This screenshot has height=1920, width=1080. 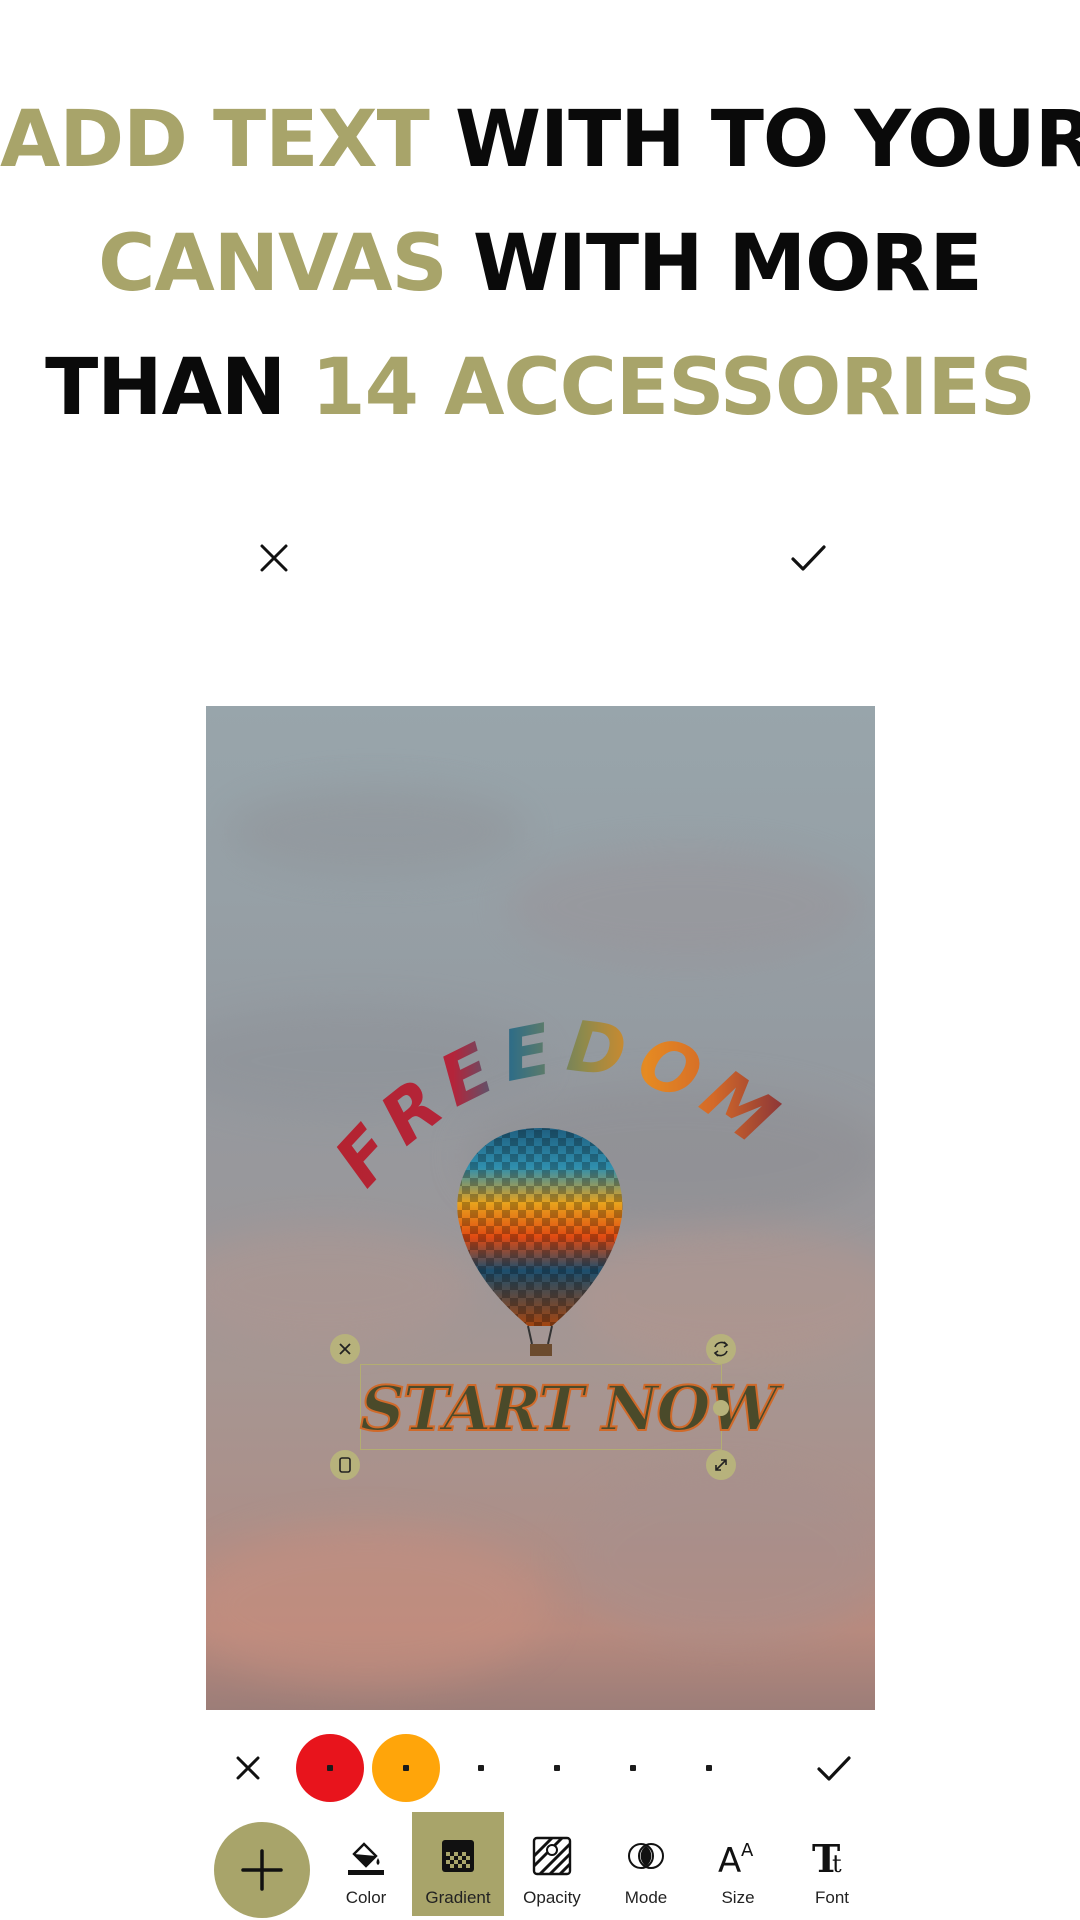 What do you see at coordinates (273, 264) in the screenshot?
I see `headline-accent-text: CANVAS` at bounding box center [273, 264].